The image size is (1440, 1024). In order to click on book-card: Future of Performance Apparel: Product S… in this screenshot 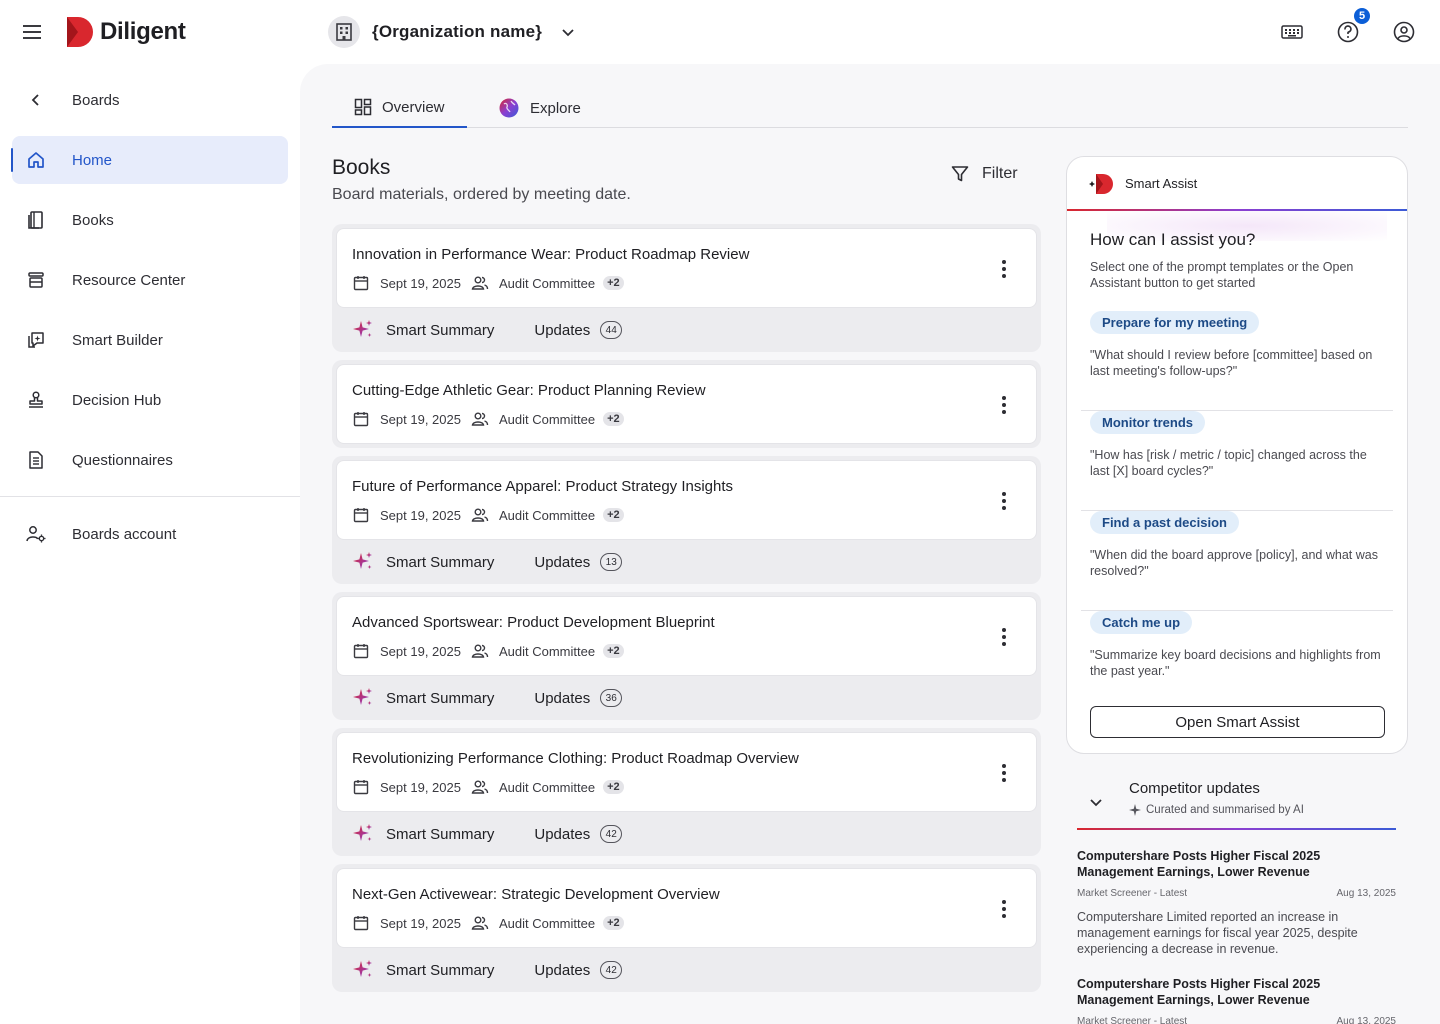, I will do `click(686, 500)`.